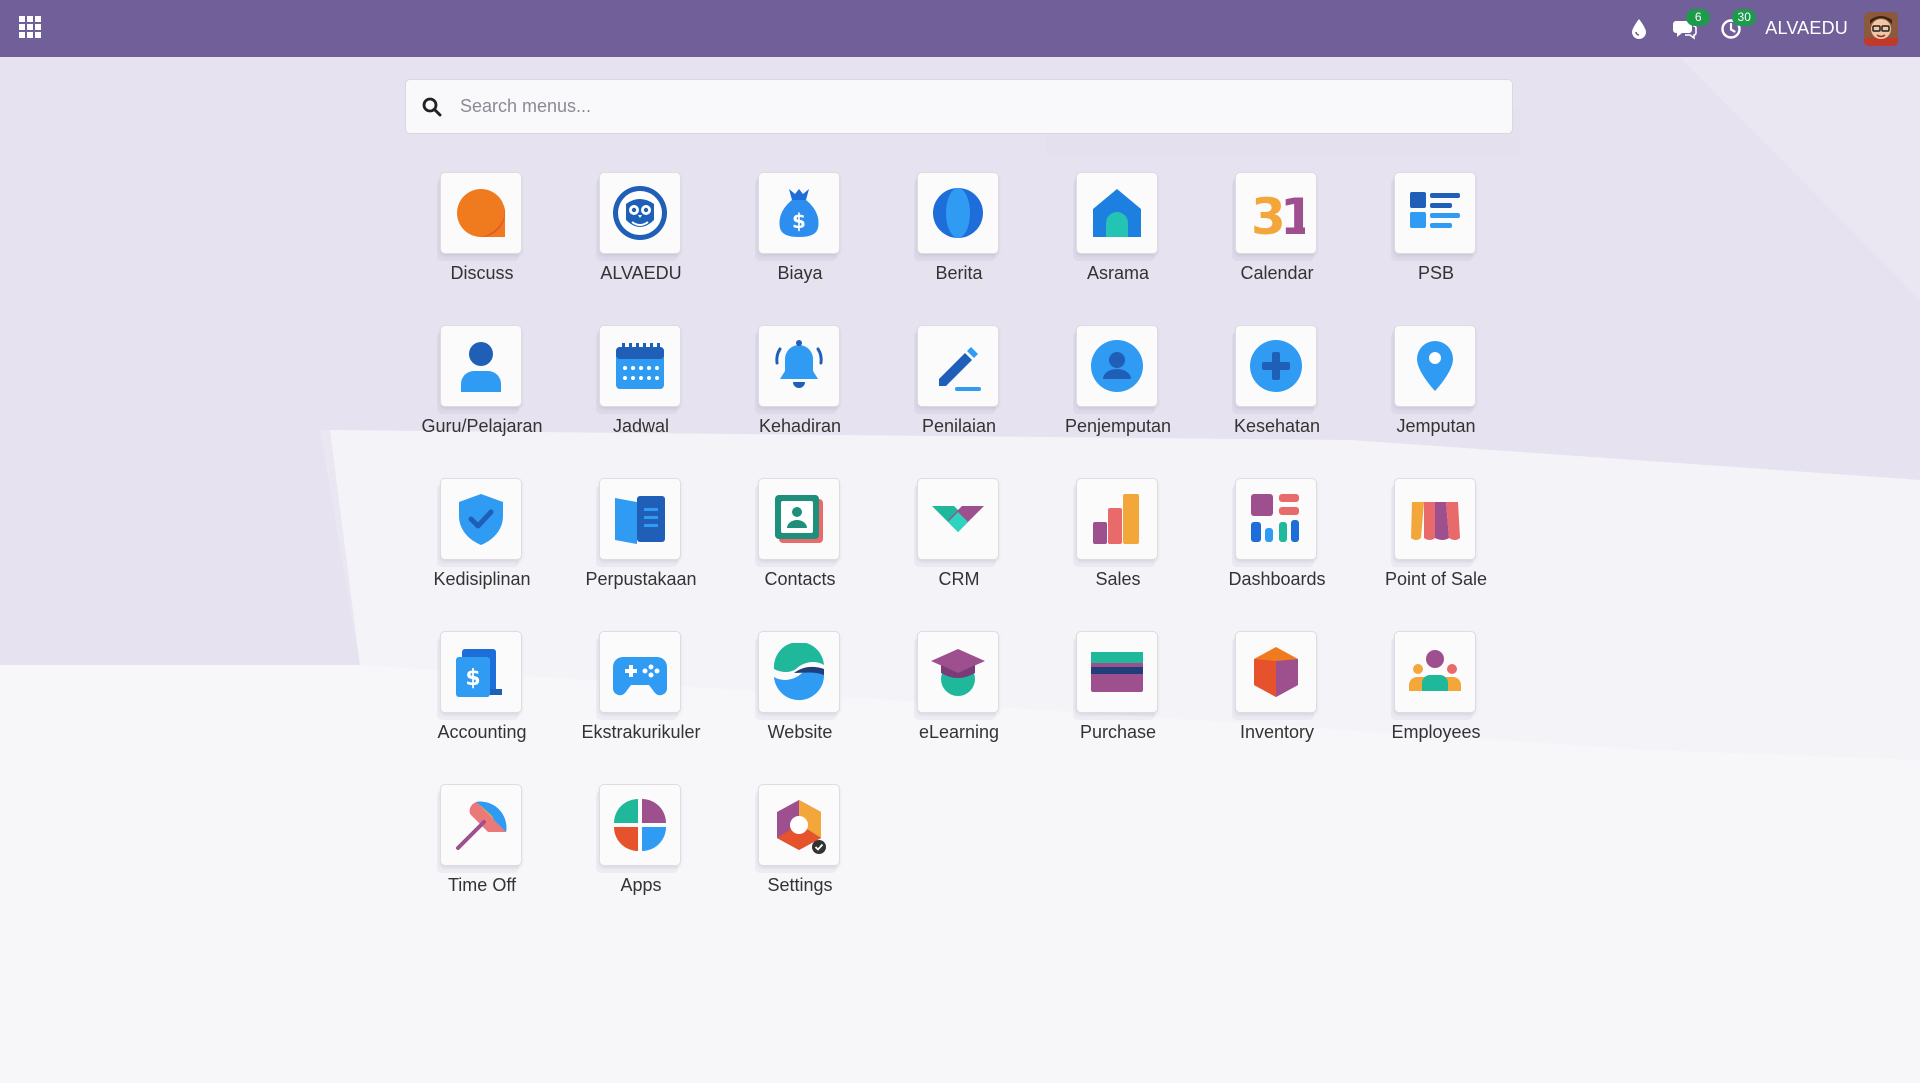 The width and height of the screenshot is (1920, 1083). Describe the element at coordinates (1118, 579) in the screenshot. I see `app-label: Sales` at that location.